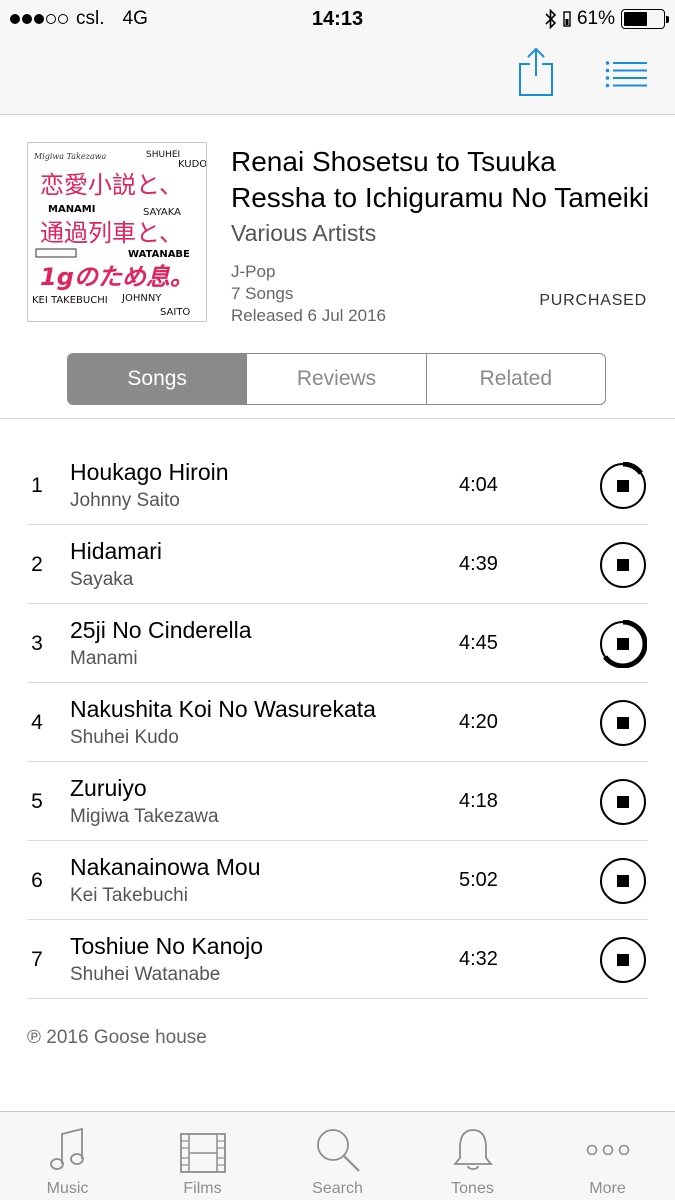 Image resolution: width=675 pixels, height=1200 pixels. Describe the element at coordinates (337, 643) in the screenshot. I see `track-row: 3 25ji No Cinderella Manami 4:45` at that location.